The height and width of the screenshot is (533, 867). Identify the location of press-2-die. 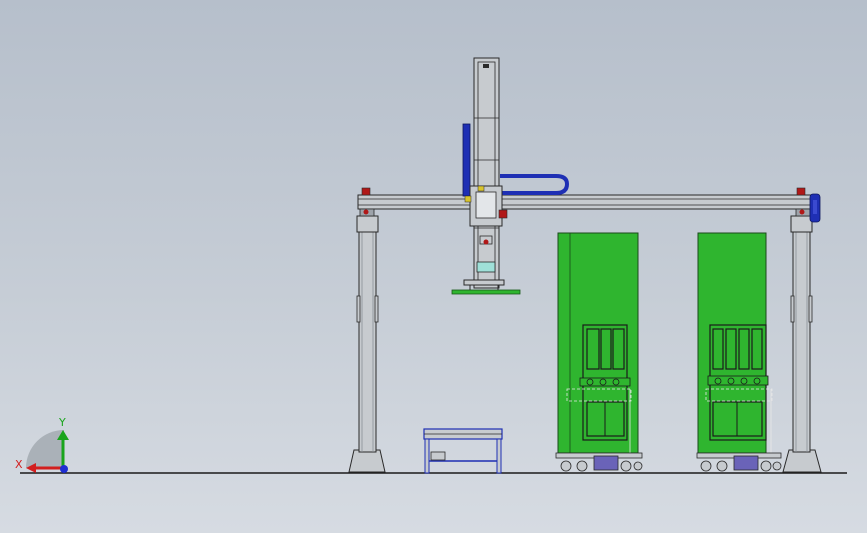
(746, 463).